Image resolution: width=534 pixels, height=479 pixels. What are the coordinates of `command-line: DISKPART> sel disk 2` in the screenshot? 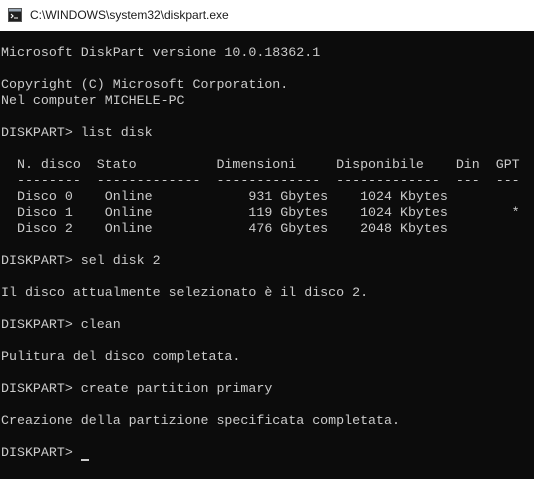 It's located at (81, 260).